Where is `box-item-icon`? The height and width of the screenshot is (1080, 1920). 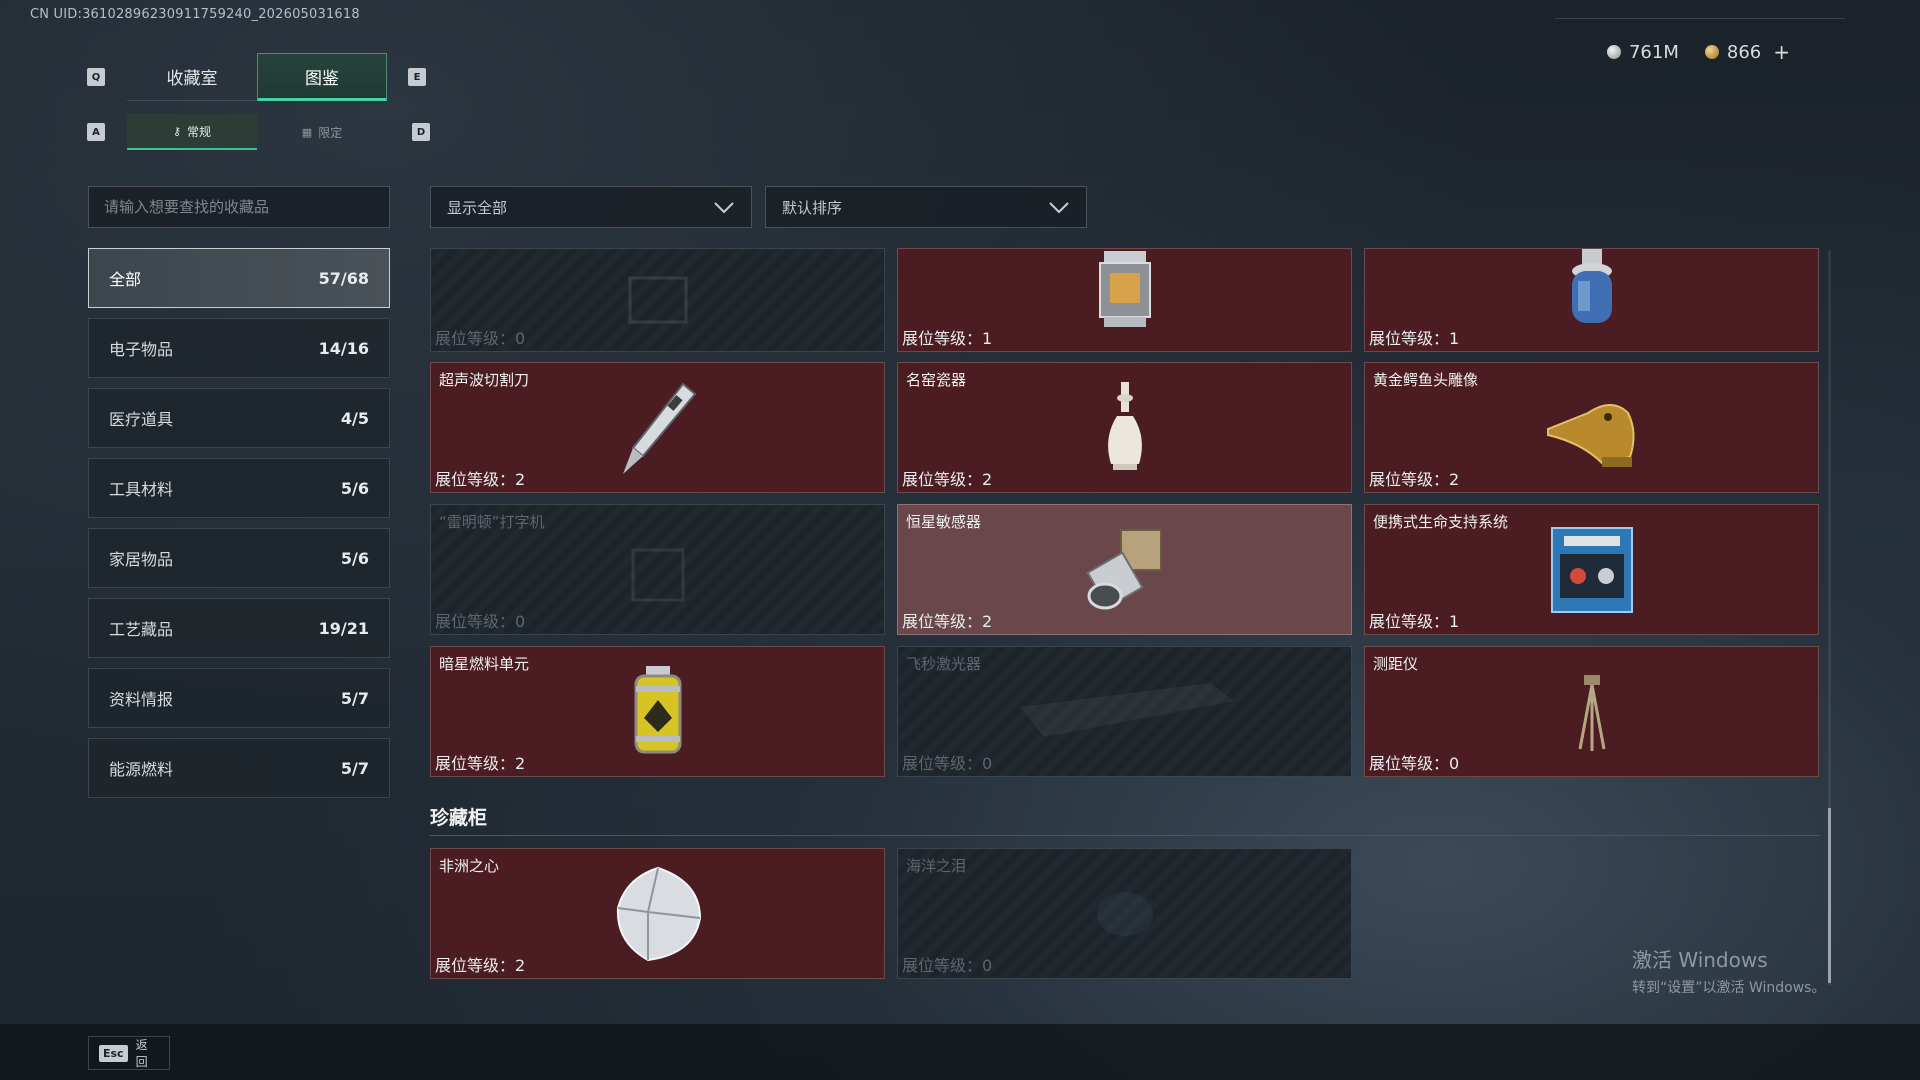
box-item-icon is located at coordinates (657, 300).